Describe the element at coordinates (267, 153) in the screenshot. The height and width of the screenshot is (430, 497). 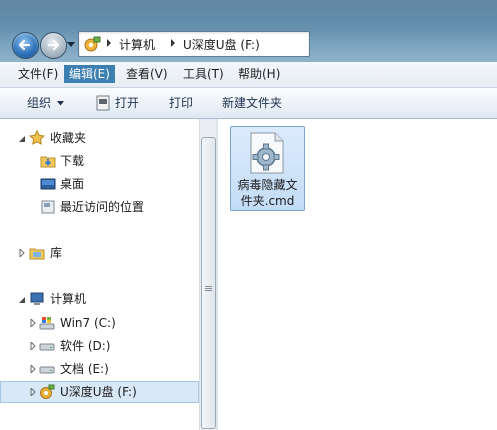
I see `cmd-gear-icon` at that location.